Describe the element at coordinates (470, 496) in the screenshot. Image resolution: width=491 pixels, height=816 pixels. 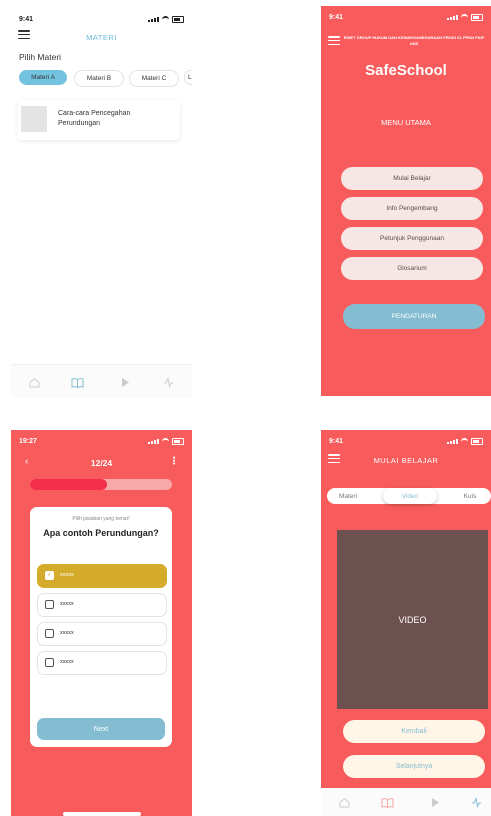
I see `tab-kuis: Kuis` at that location.